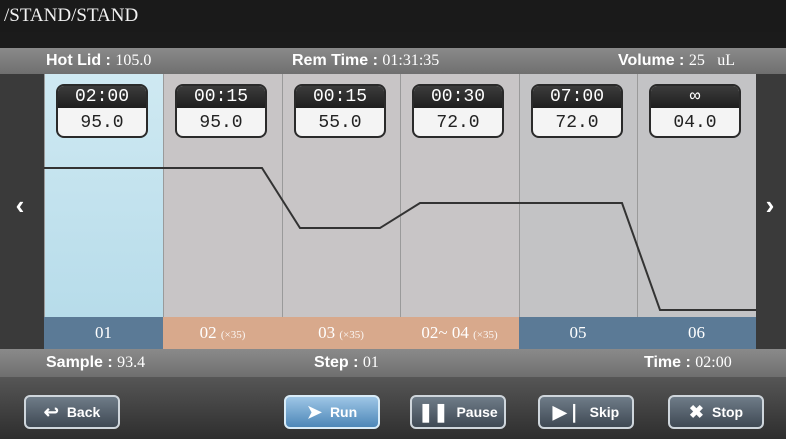 The width and height of the screenshot is (786, 439). What do you see at coordinates (433, 412) in the screenshot?
I see `pause-icon: ❚❚` at bounding box center [433, 412].